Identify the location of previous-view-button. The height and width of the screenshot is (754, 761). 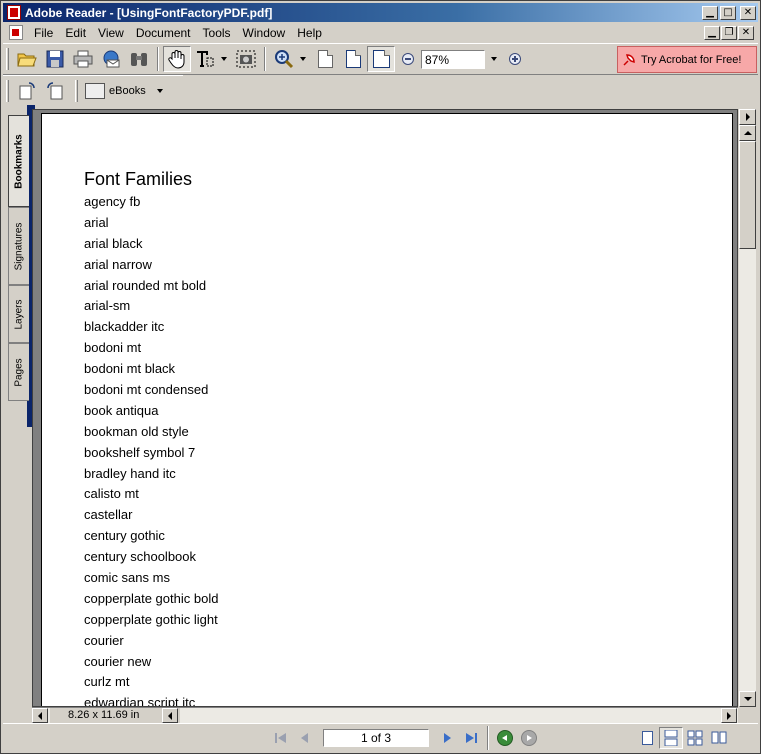
(505, 738).